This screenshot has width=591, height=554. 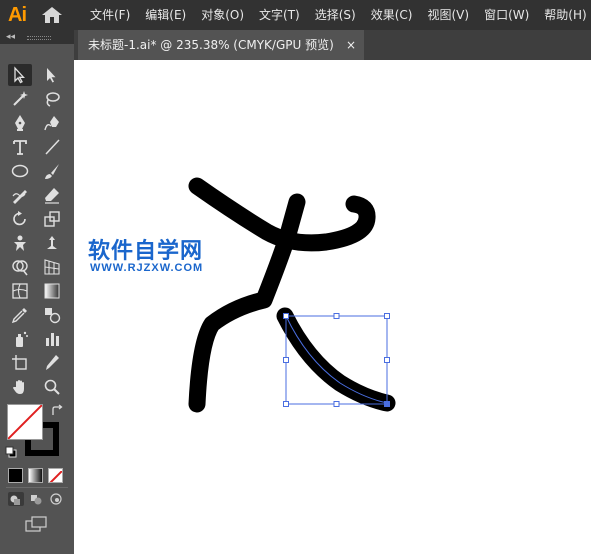 I want to click on menu-edit: 编辑(E), so click(x=165, y=15).